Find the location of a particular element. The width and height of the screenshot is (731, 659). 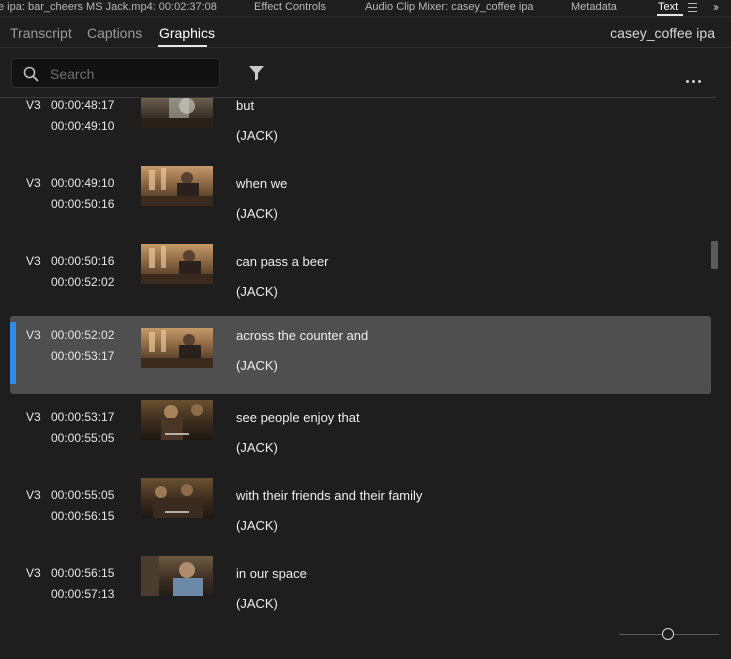

panel-tab-text: Text is located at coordinates (668, 7).